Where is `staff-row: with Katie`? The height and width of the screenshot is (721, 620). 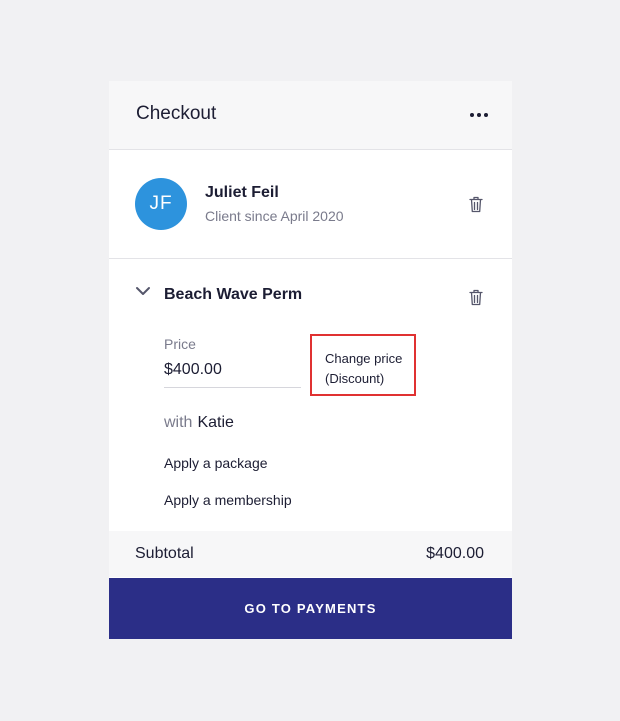
staff-row: with Katie is located at coordinates (199, 423).